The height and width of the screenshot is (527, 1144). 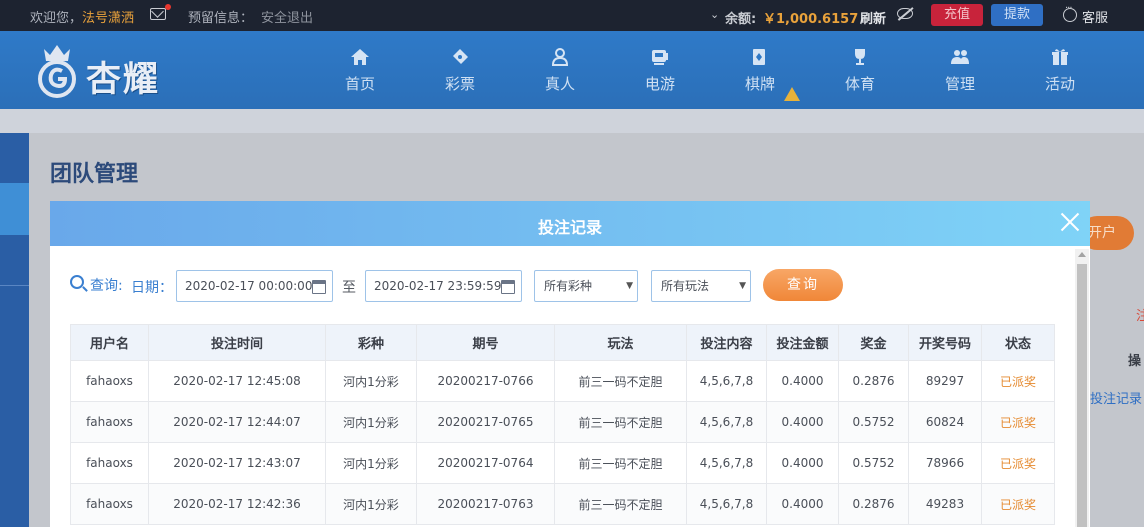 What do you see at coordinates (1082, 395) in the screenshot?
I see `scroll-thumb` at bounding box center [1082, 395].